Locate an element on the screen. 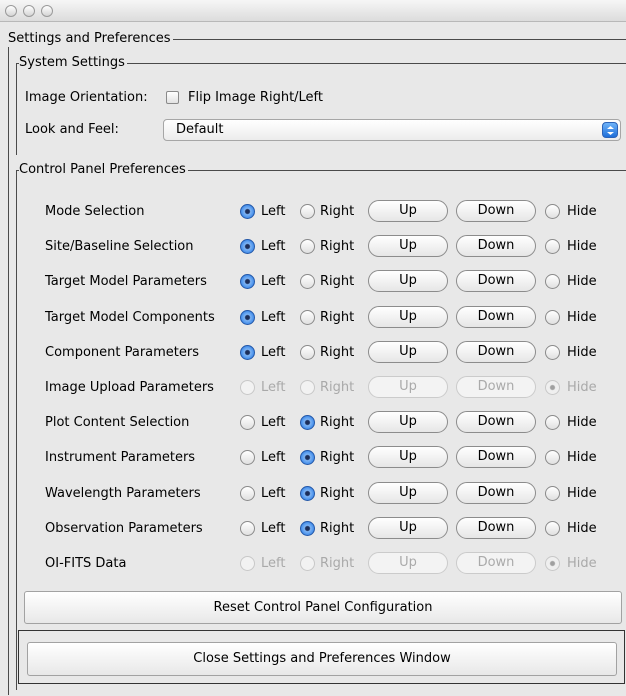 The image size is (626, 696). control-row-label: Mode Selection is located at coordinates (95, 211).